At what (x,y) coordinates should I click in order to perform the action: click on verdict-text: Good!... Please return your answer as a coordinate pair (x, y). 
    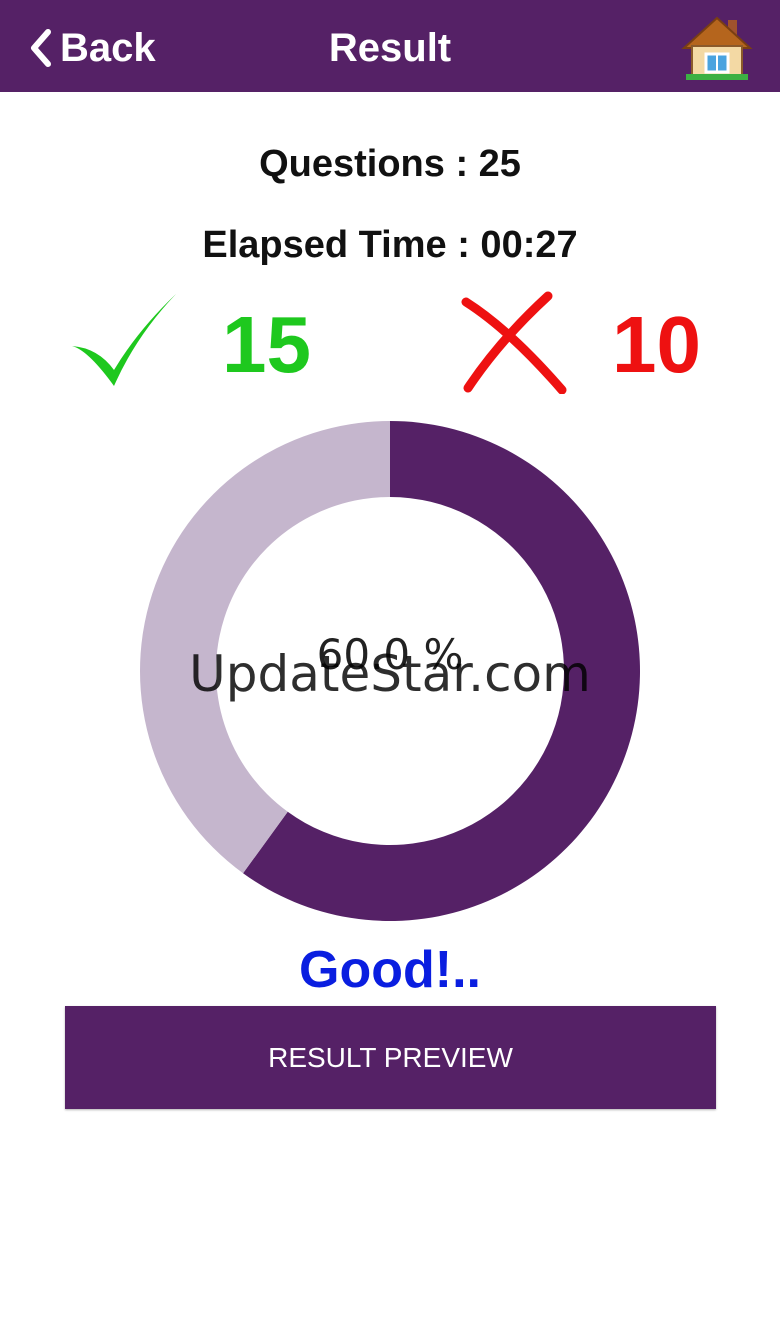
    Looking at the image, I should click on (390, 970).